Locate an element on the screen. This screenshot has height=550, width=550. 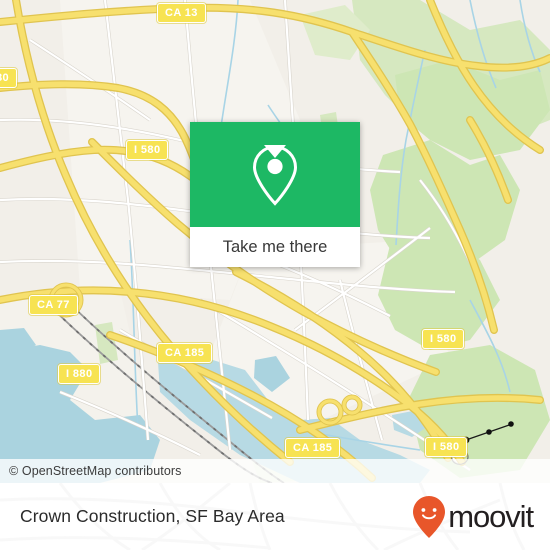
road-shield: CA 77 is located at coordinates (53, 305).